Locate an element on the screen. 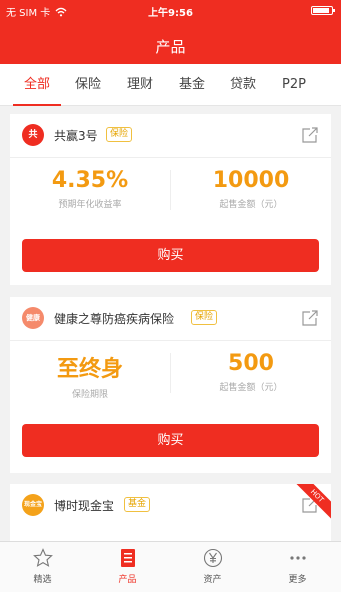  product-card: 现金宝 博时现金宝 基金 HOT is located at coordinates (170, 512).